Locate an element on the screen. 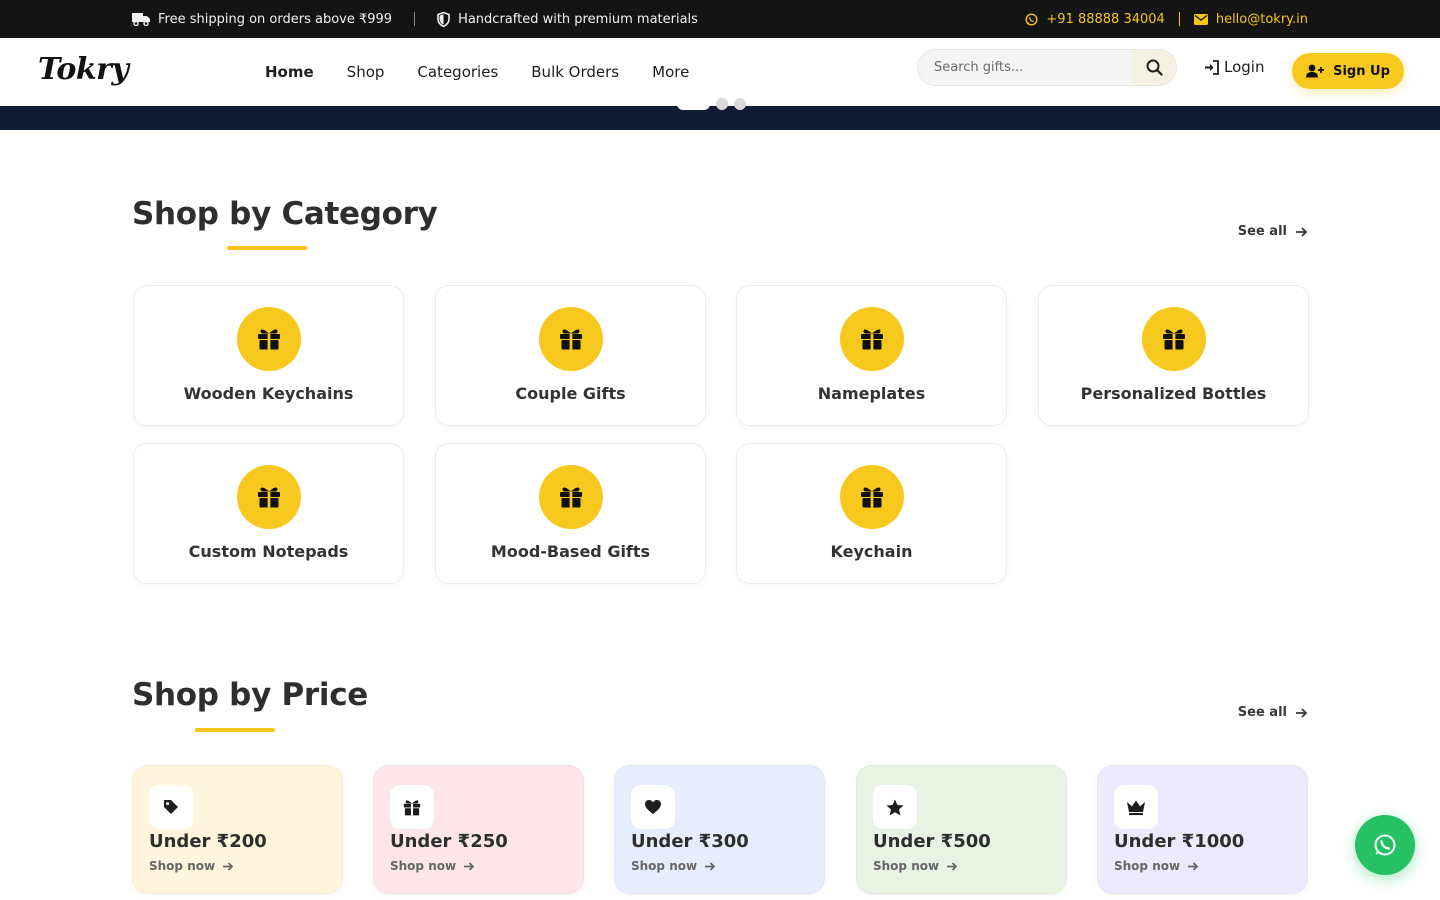 The image size is (1440, 900). login-link: Login is located at coordinates (1234, 67).